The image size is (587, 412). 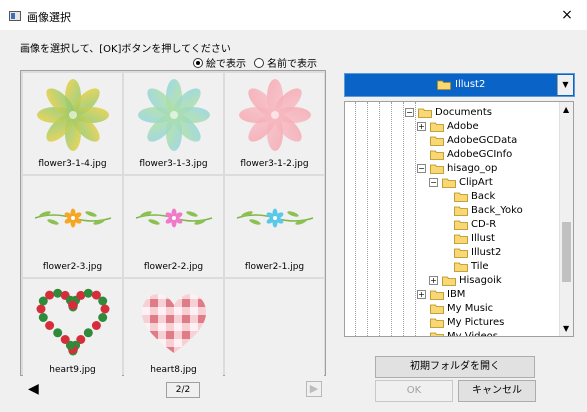 I want to click on image-filename: heart8.jpg, so click(x=173, y=370).